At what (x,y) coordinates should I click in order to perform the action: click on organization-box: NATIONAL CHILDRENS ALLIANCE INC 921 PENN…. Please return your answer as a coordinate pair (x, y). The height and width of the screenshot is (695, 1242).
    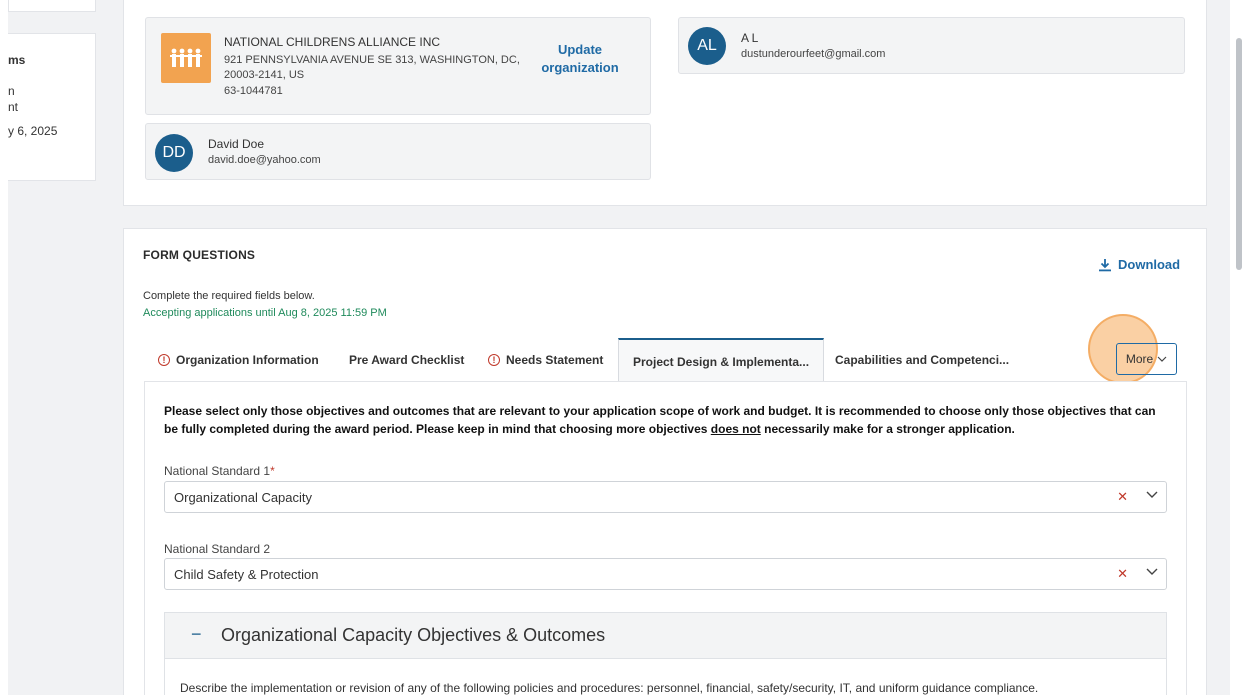
    Looking at the image, I should click on (398, 66).